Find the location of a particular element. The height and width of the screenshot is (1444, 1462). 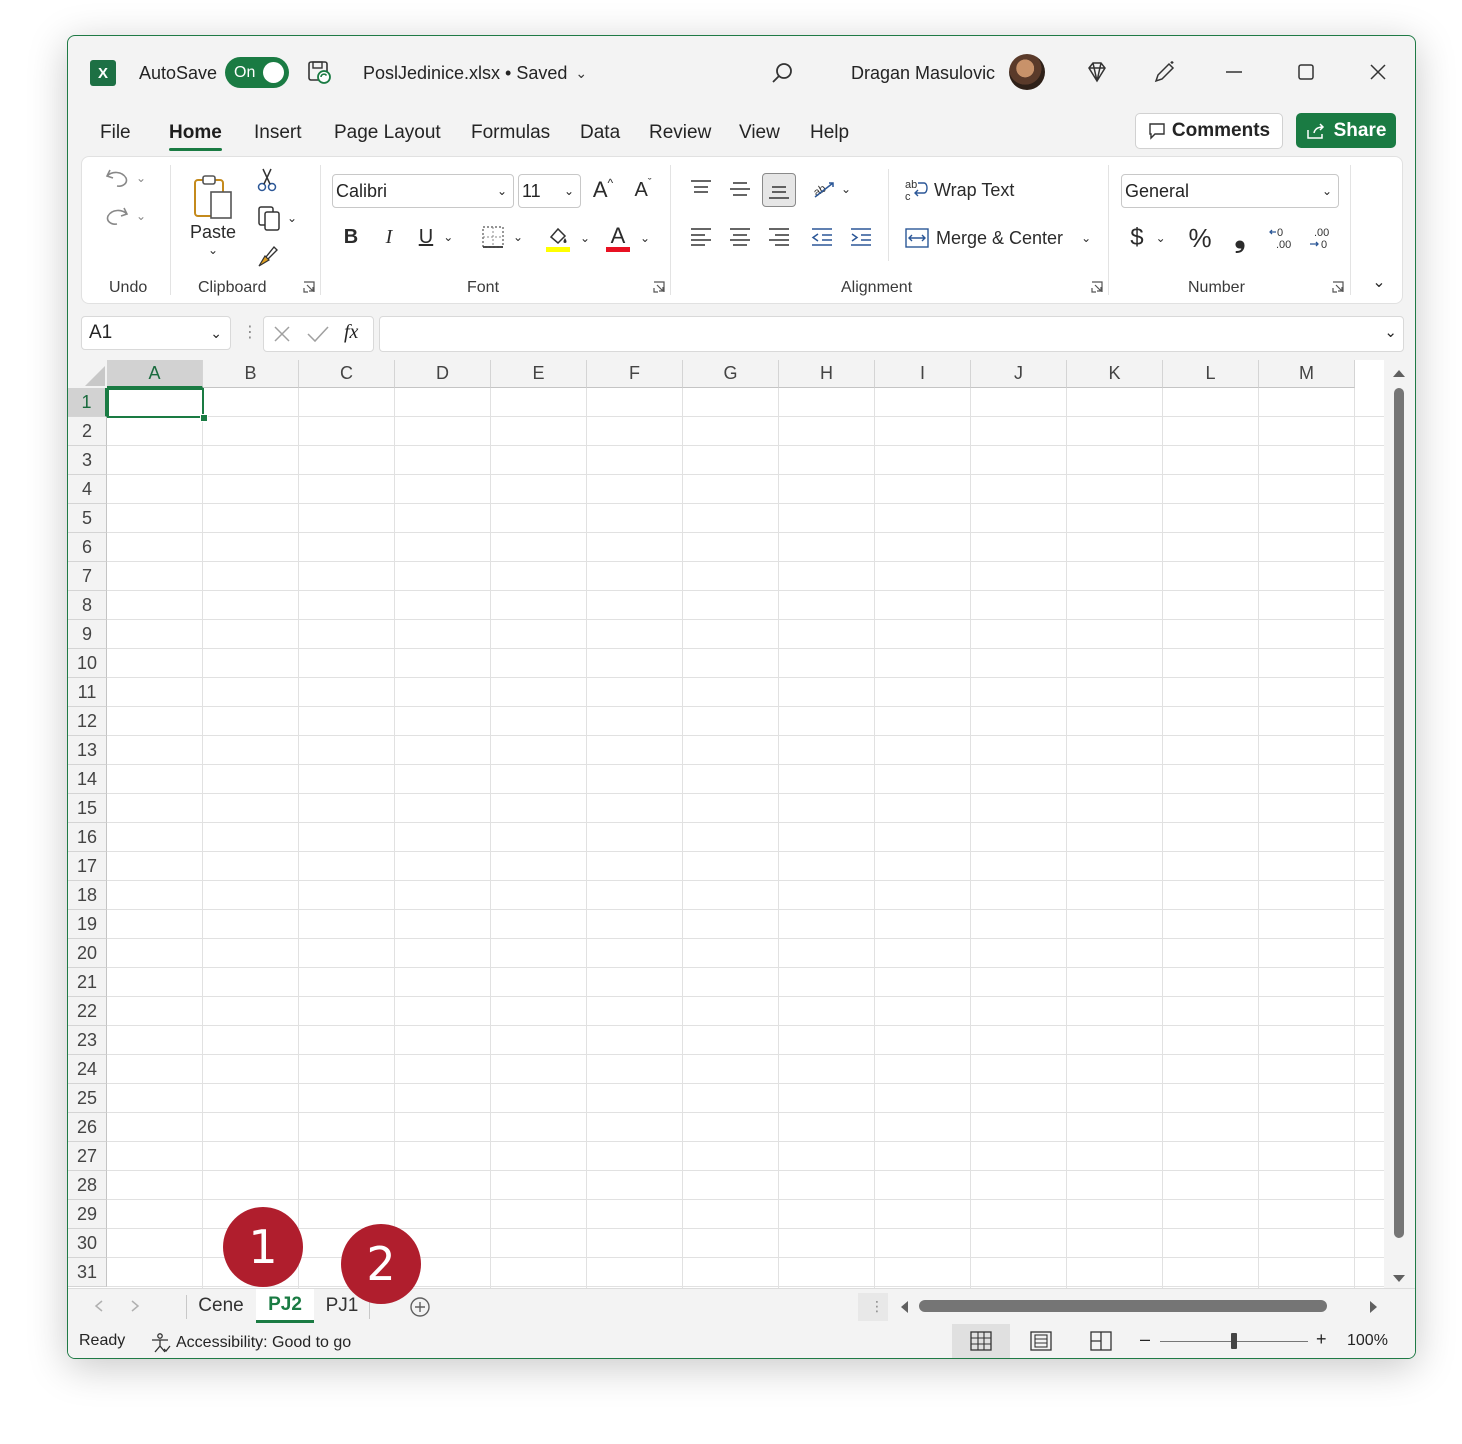

scroll-right-icon is located at coordinates (1374, 1307).